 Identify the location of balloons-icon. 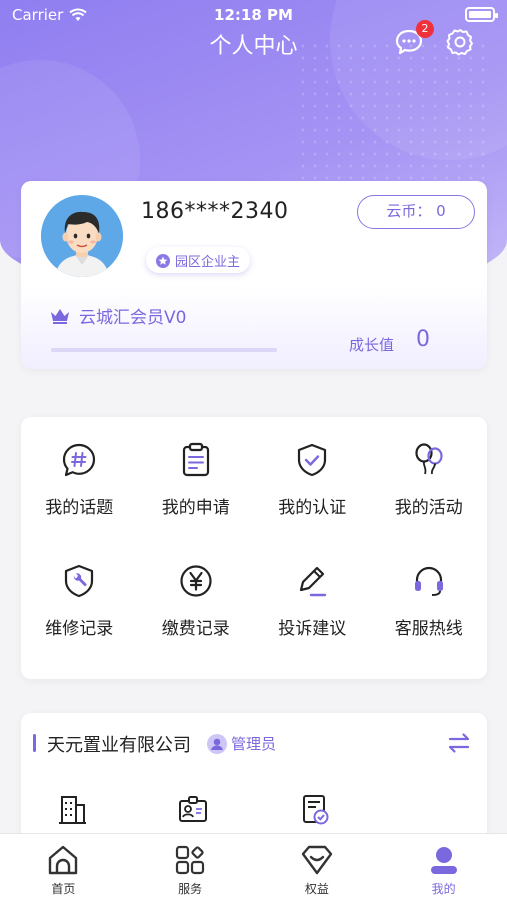
(429, 459).